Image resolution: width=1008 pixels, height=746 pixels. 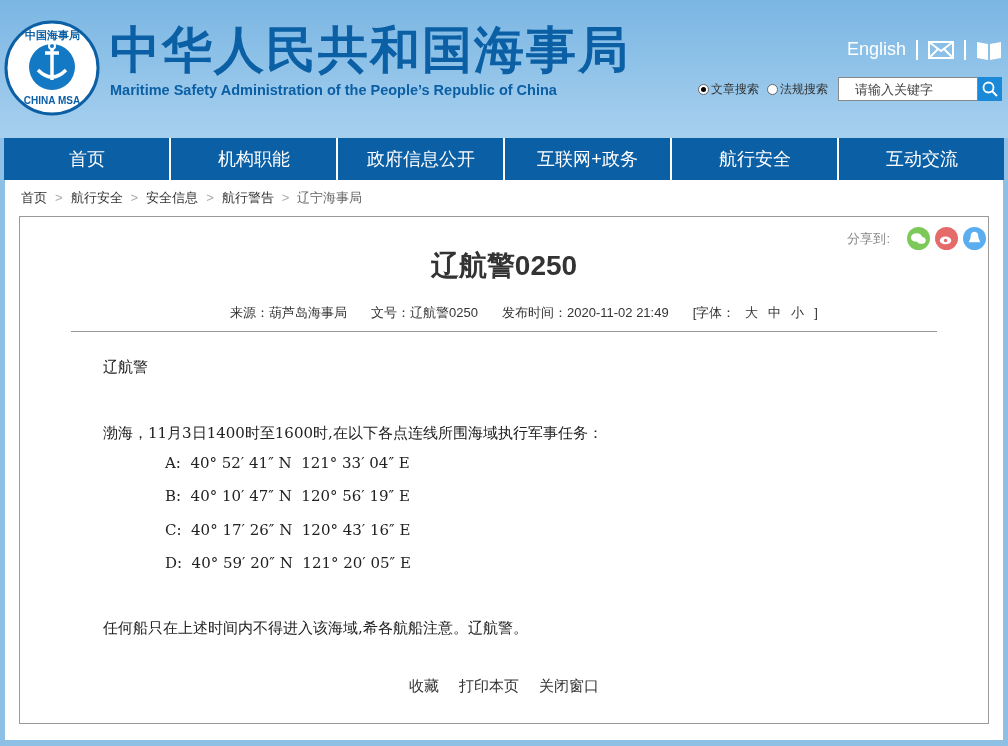 I want to click on breadcrumb-link: 首页, so click(x=34, y=198).